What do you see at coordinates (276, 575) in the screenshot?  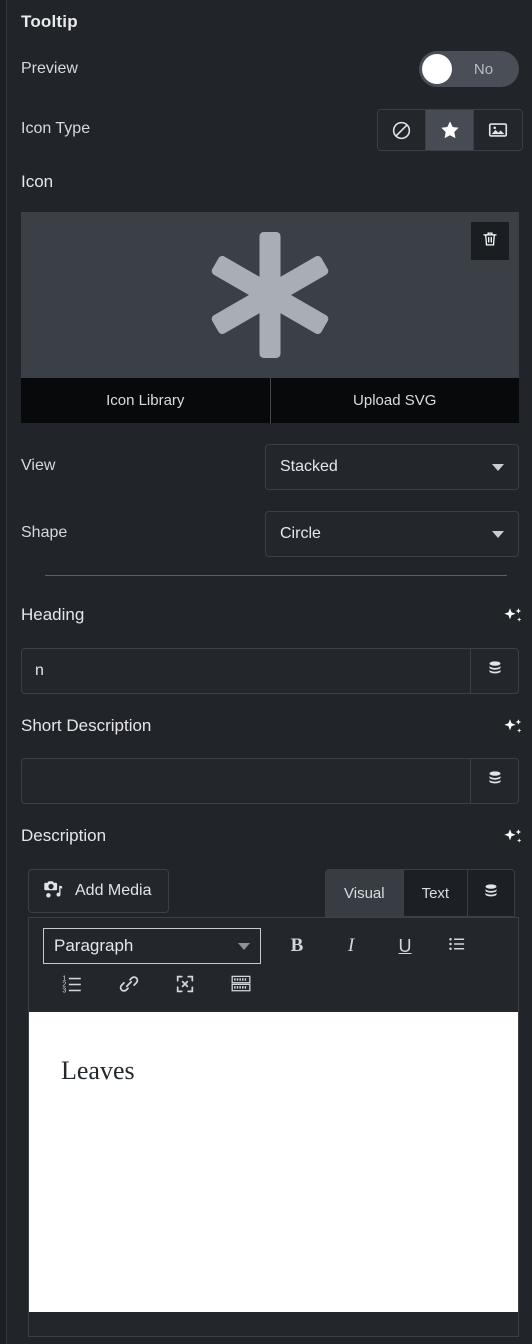 I see `section-divider` at bounding box center [276, 575].